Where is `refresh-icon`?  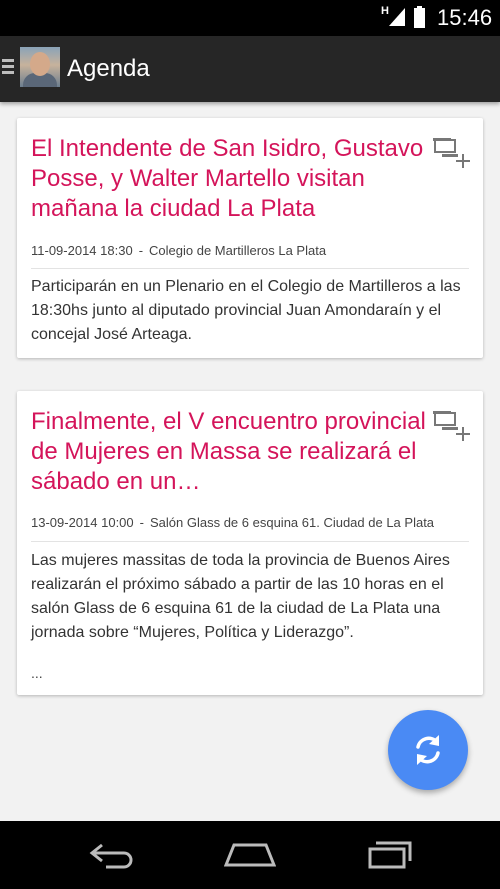 refresh-icon is located at coordinates (428, 750).